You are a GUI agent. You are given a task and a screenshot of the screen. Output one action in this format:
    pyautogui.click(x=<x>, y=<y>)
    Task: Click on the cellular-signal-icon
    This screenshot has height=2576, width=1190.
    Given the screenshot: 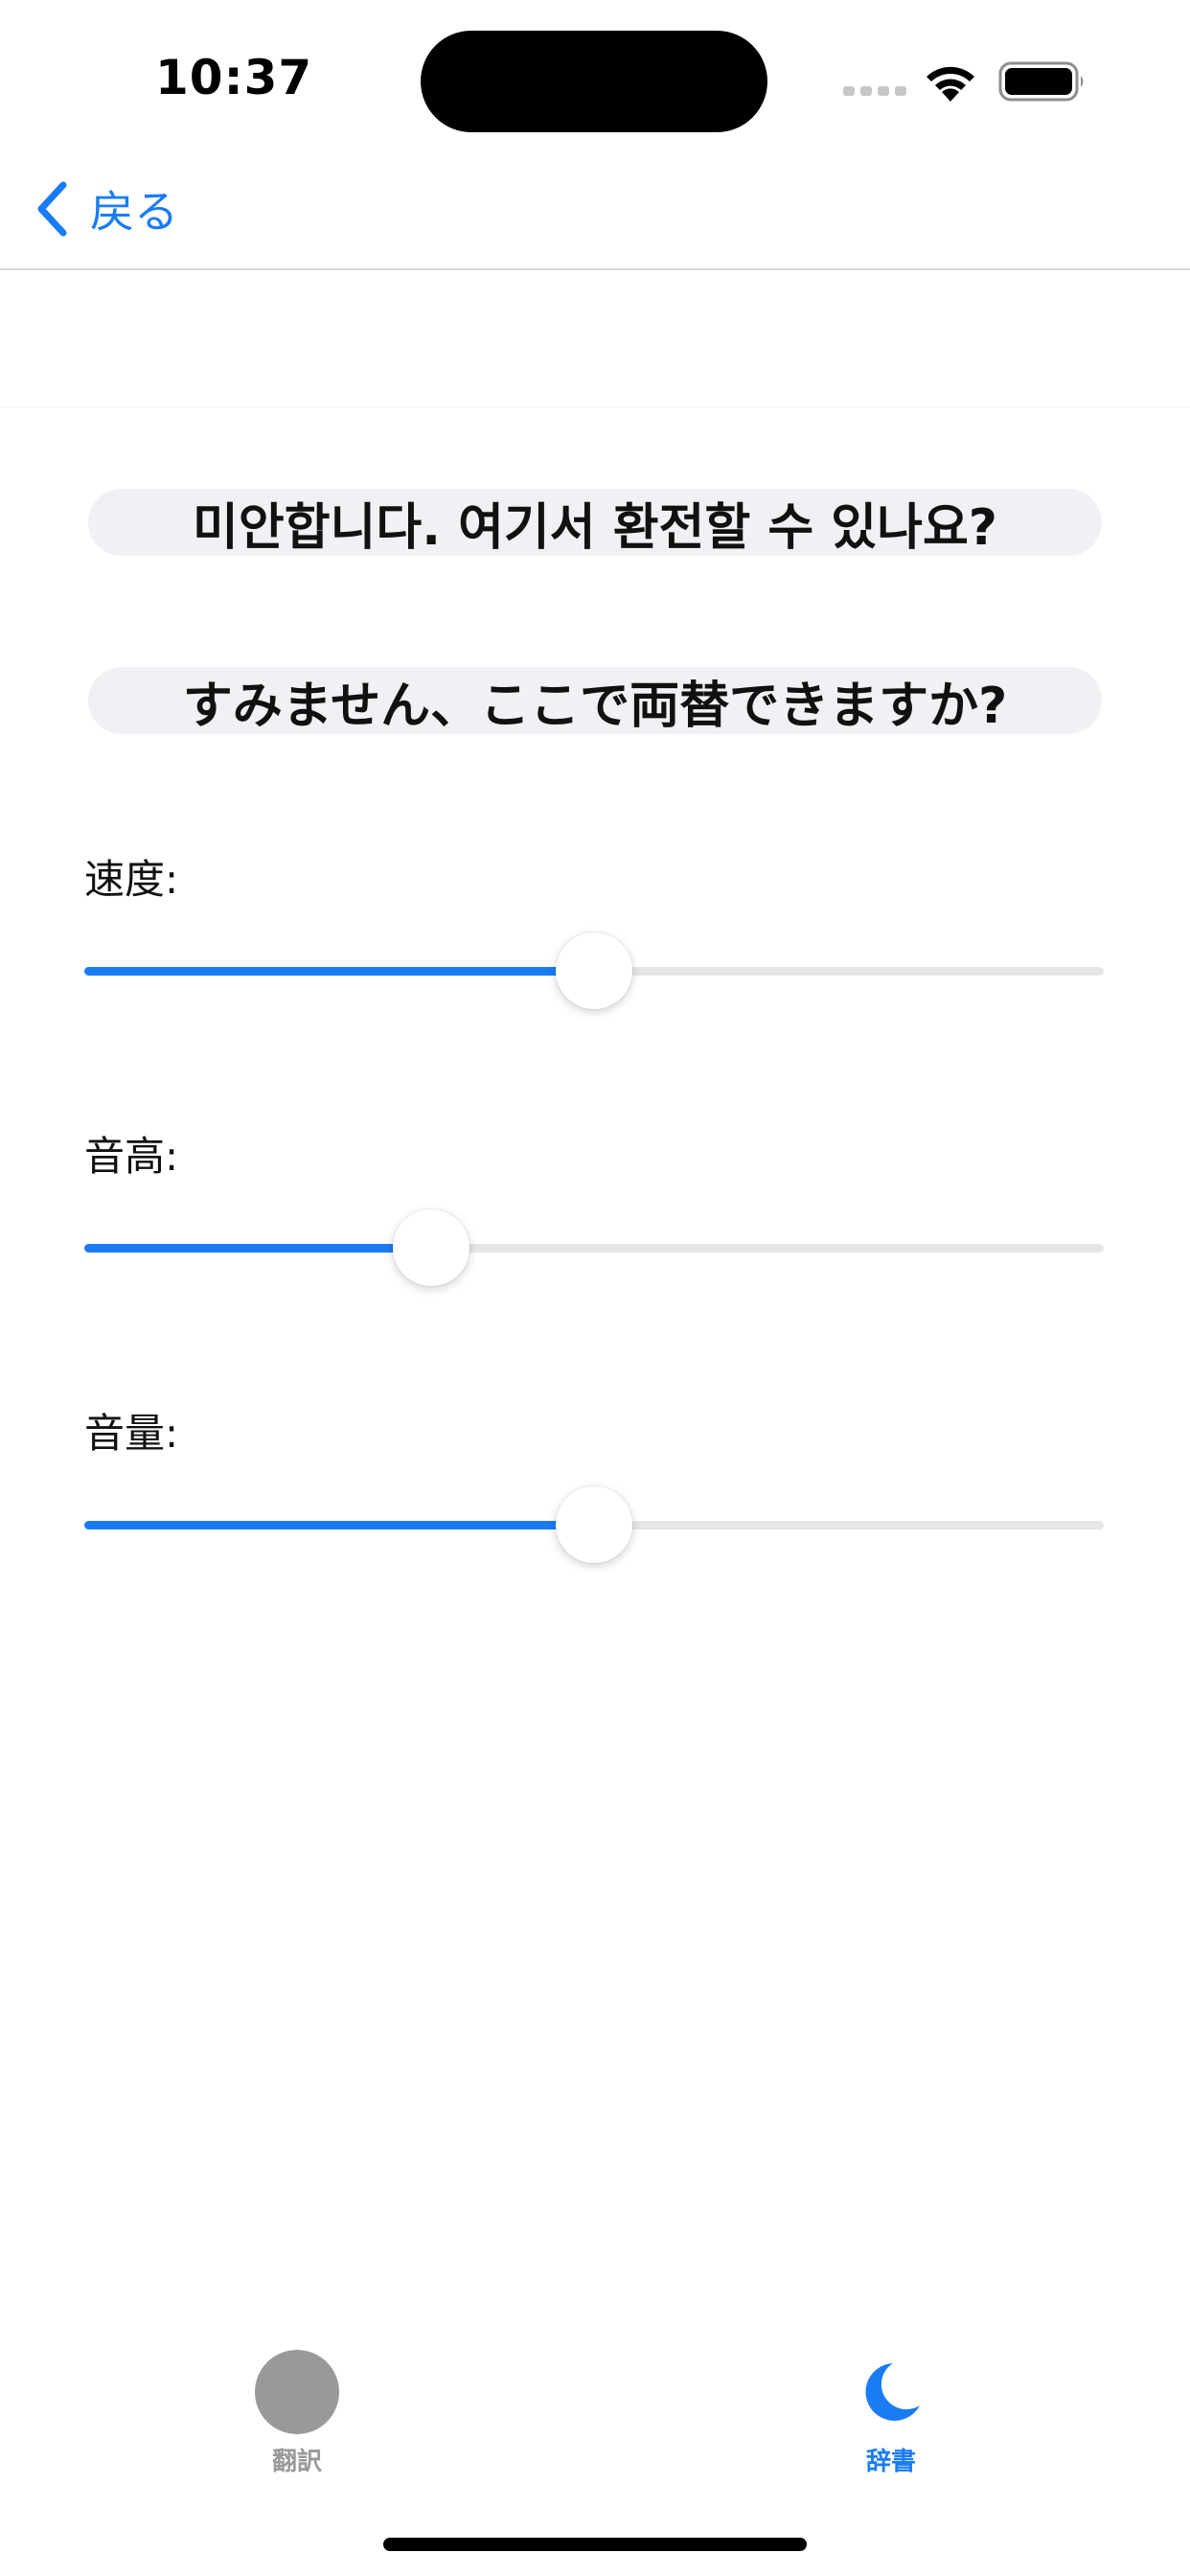 What is the action you would take?
    pyautogui.click(x=874, y=91)
    